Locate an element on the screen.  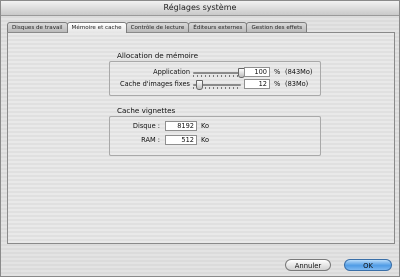
ok-button: OK is located at coordinates (368, 265).